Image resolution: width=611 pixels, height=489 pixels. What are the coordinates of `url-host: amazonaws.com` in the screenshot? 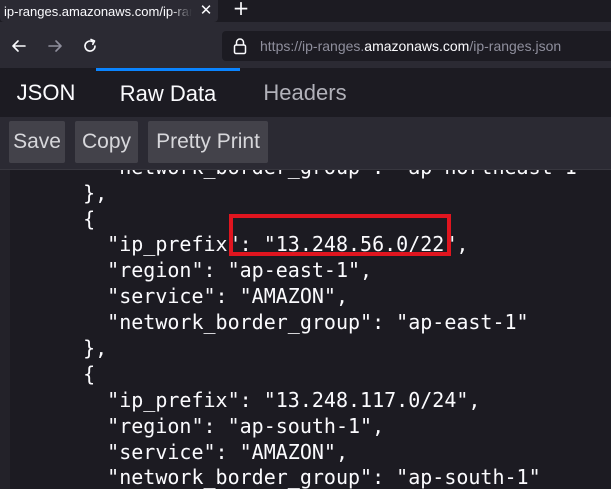 It's located at (417, 46).